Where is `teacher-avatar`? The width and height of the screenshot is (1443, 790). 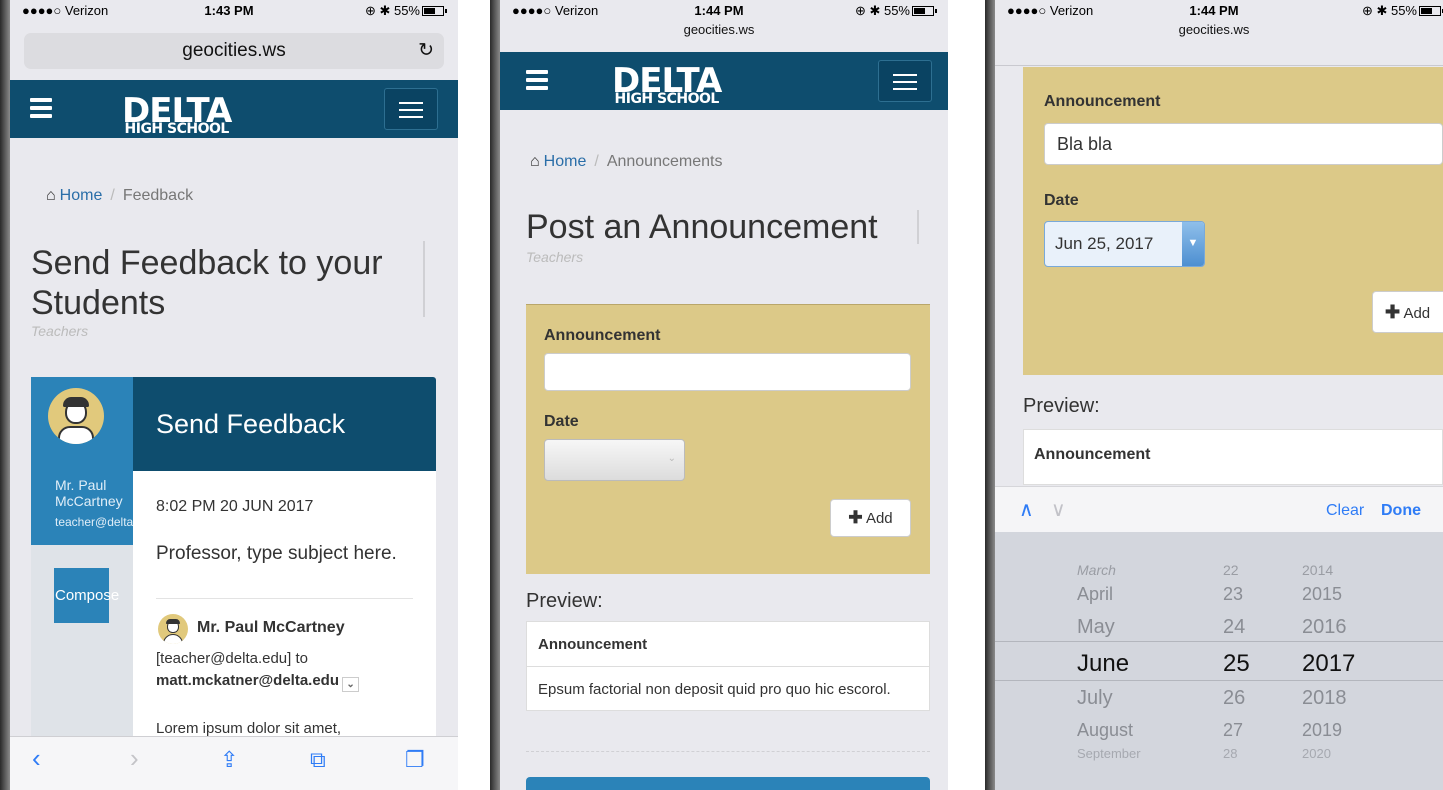 teacher-avatar is located at coordinates (76, 416).